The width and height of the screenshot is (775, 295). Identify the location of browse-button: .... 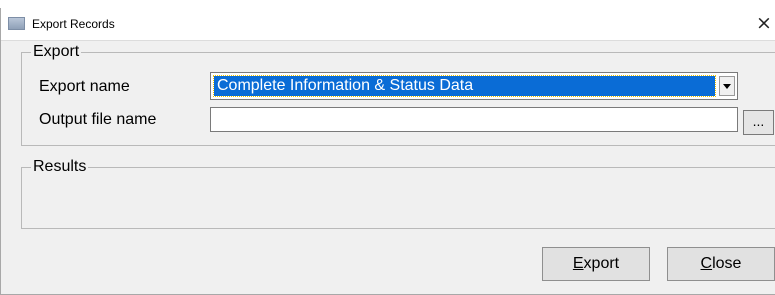
(758, 122).